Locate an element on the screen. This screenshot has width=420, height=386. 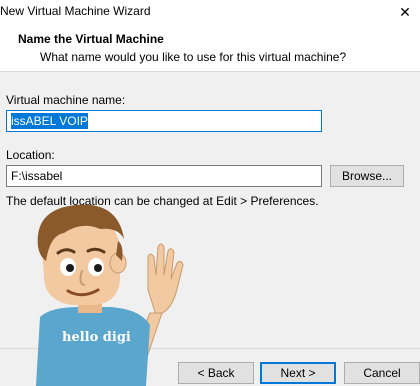
window-title: New Virtual Machine Wizard is located at coordinates (75, 11).